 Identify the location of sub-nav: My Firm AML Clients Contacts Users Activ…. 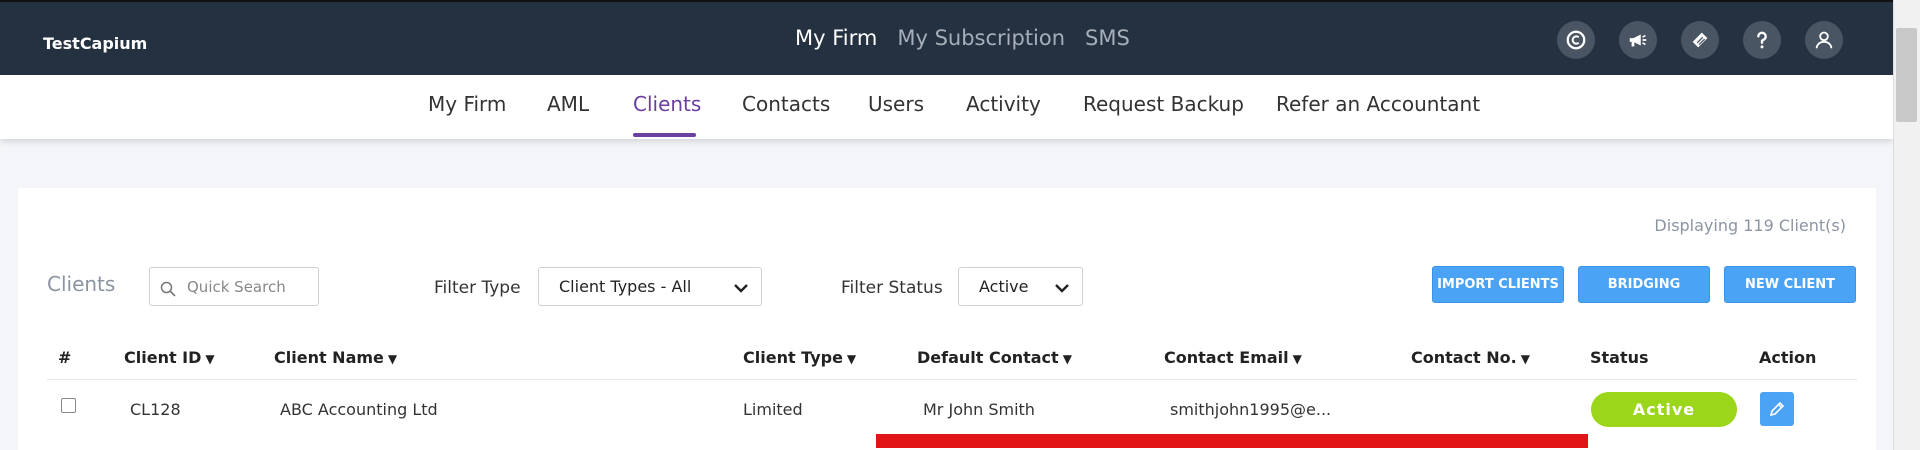
(946, 107).